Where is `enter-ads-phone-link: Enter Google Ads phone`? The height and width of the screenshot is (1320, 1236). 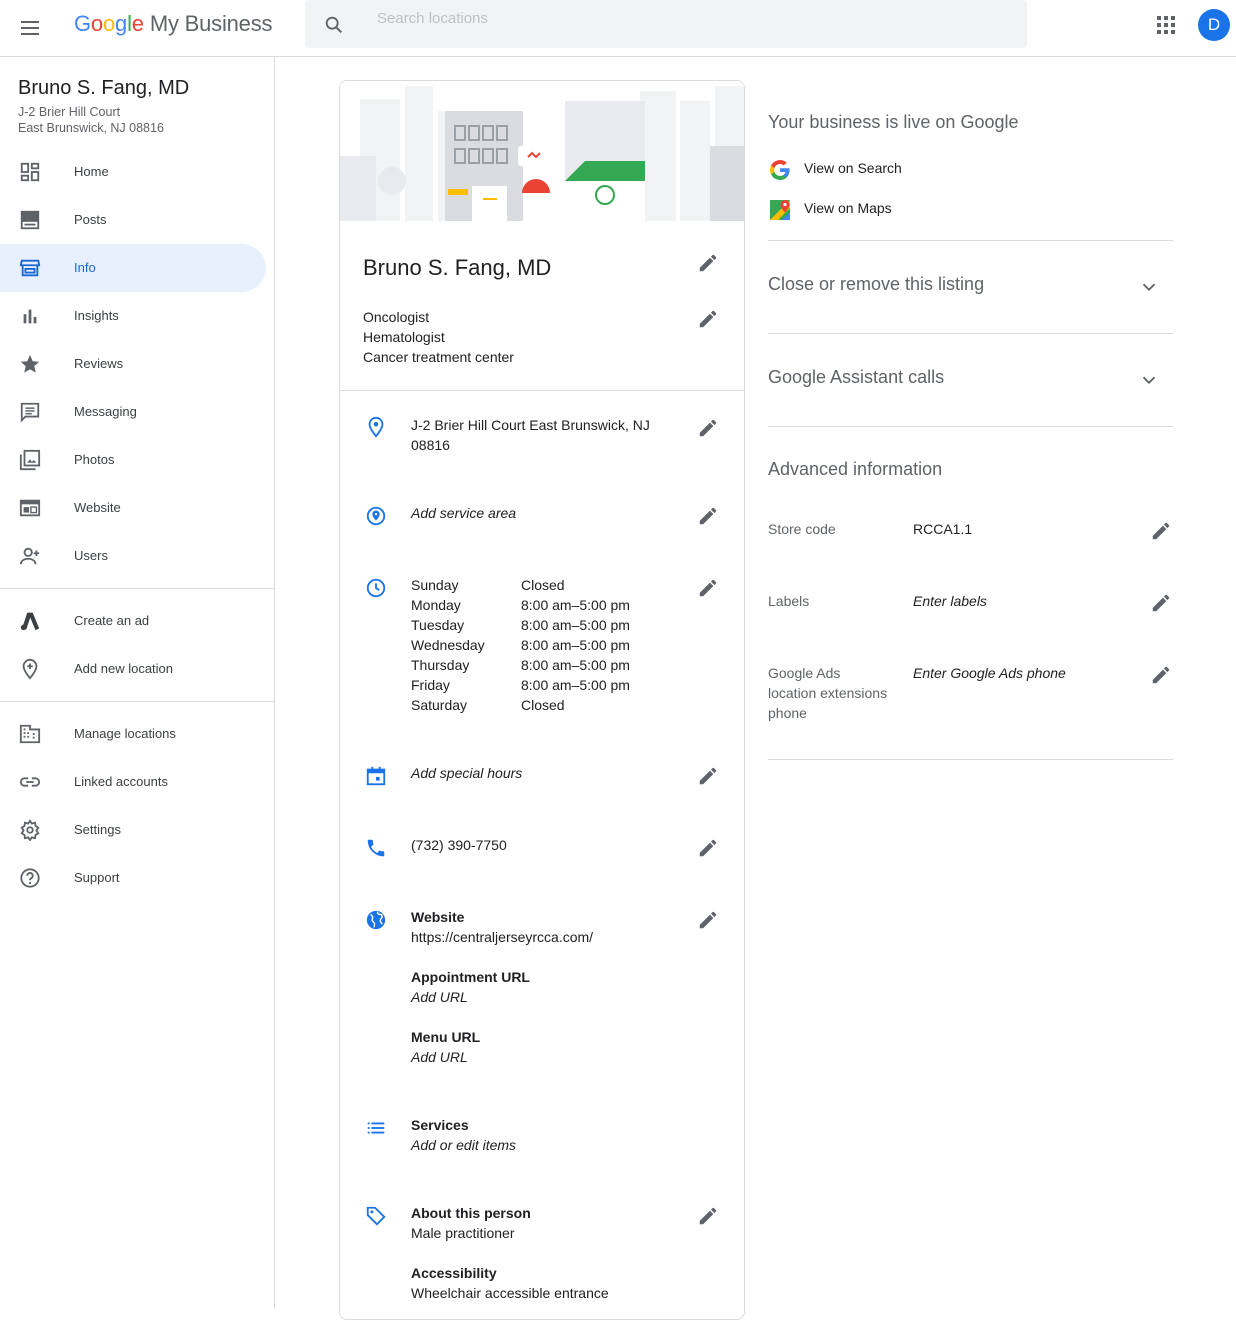
enter-ads-phone-link: Enter Google Ads phone is located at coordinates (989, 673).